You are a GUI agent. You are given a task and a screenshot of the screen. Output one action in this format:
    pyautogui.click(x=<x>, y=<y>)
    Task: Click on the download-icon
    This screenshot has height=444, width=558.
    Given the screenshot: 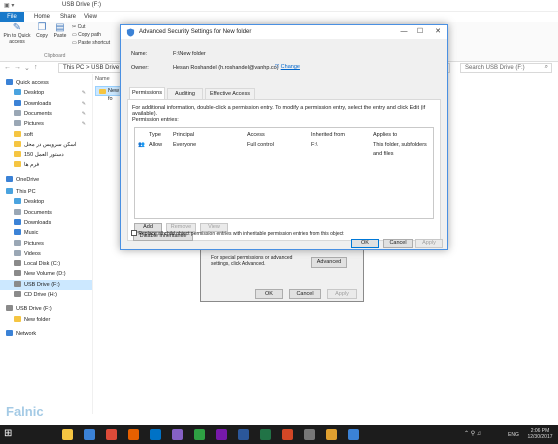 What is the action you would take?
    pyautogui.click(x=17, y=102)
    